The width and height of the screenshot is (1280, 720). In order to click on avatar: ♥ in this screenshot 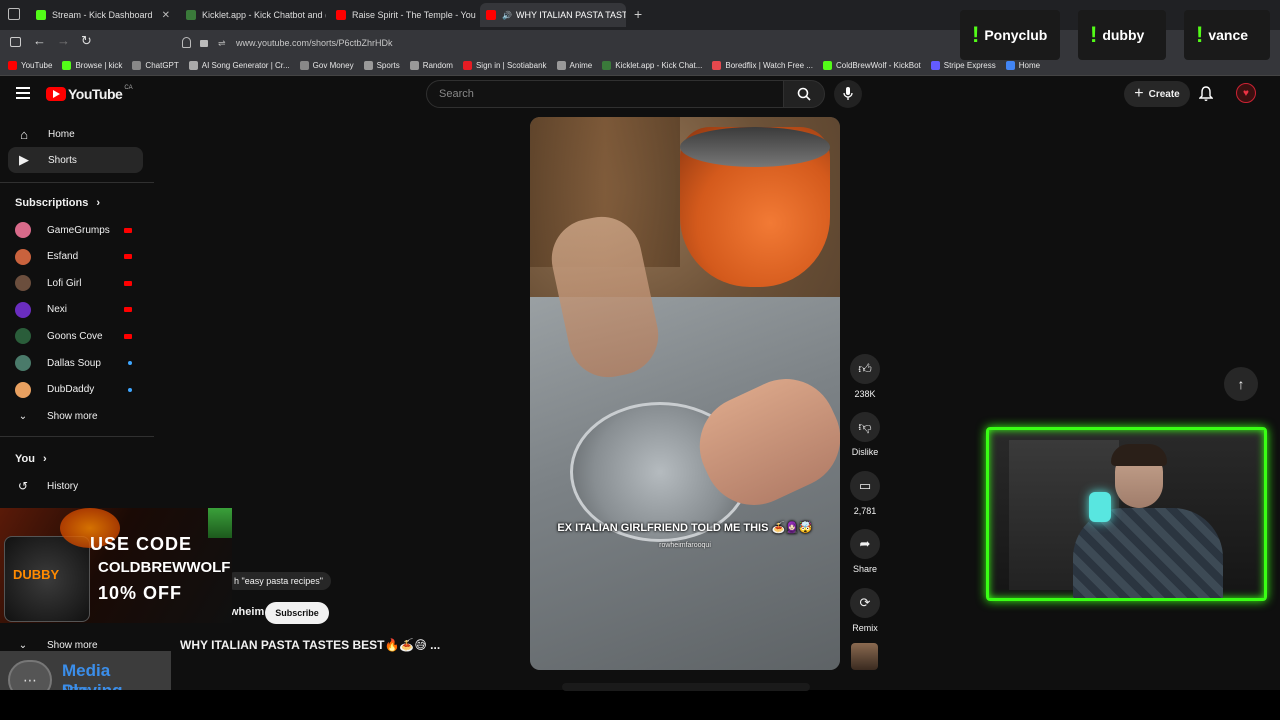, I will do `click(1246, 93)`.